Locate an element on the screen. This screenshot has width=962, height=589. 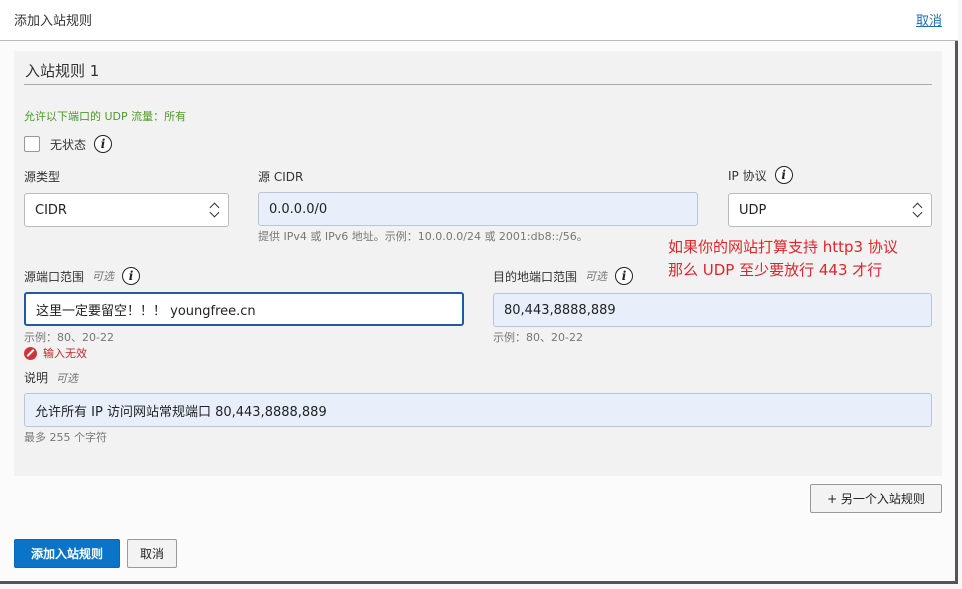
source-port-input: 这里一定要留空！！！ youngfree.cn is located at coordinates (244, 309).